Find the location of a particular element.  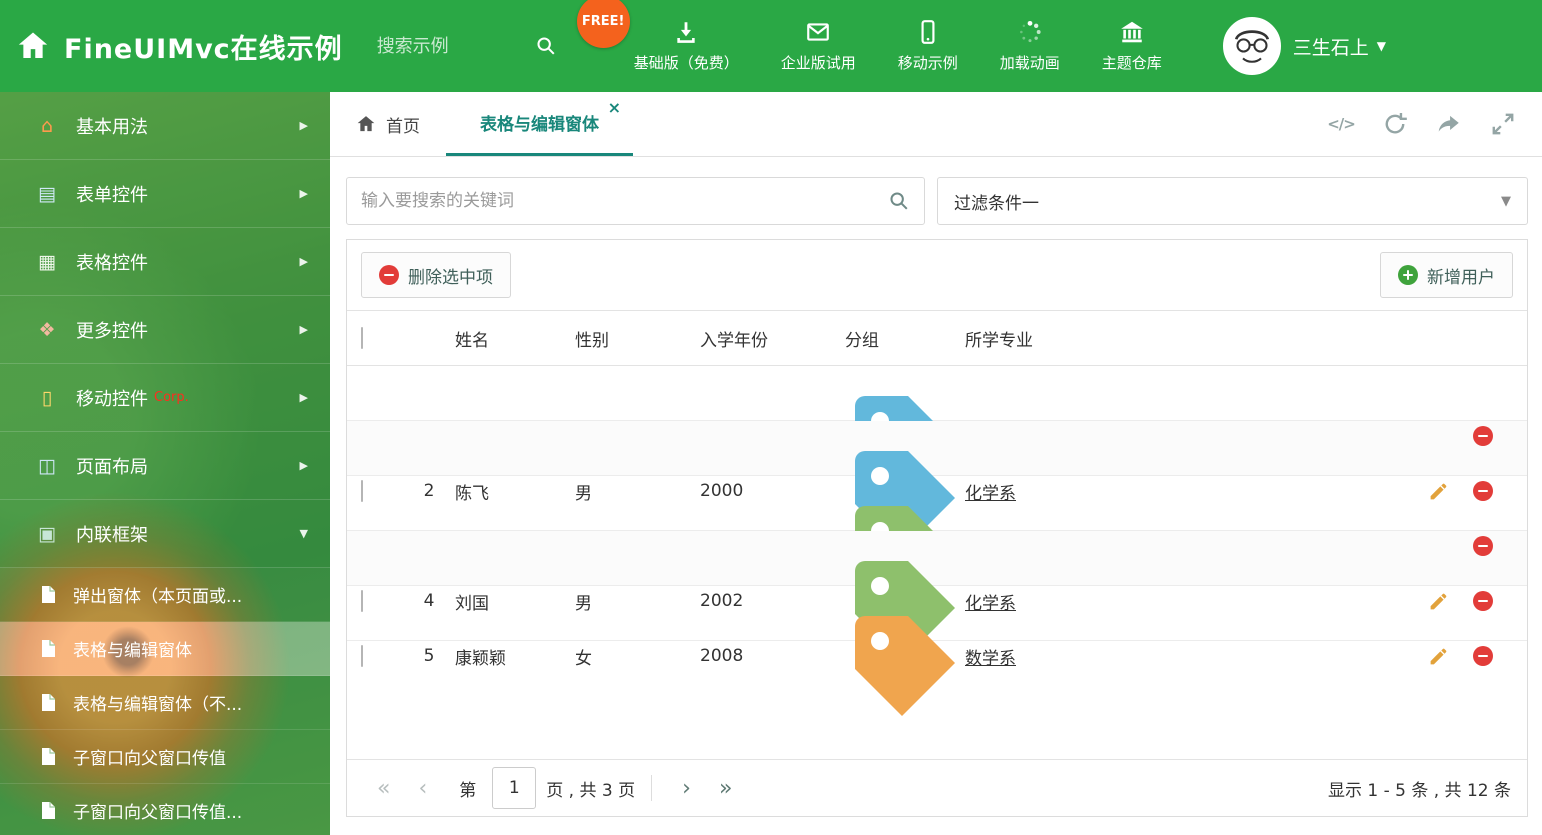

sidebar-item-page-layout: ◫ 页面布局 ▶ is located at coordinates (165, 466).